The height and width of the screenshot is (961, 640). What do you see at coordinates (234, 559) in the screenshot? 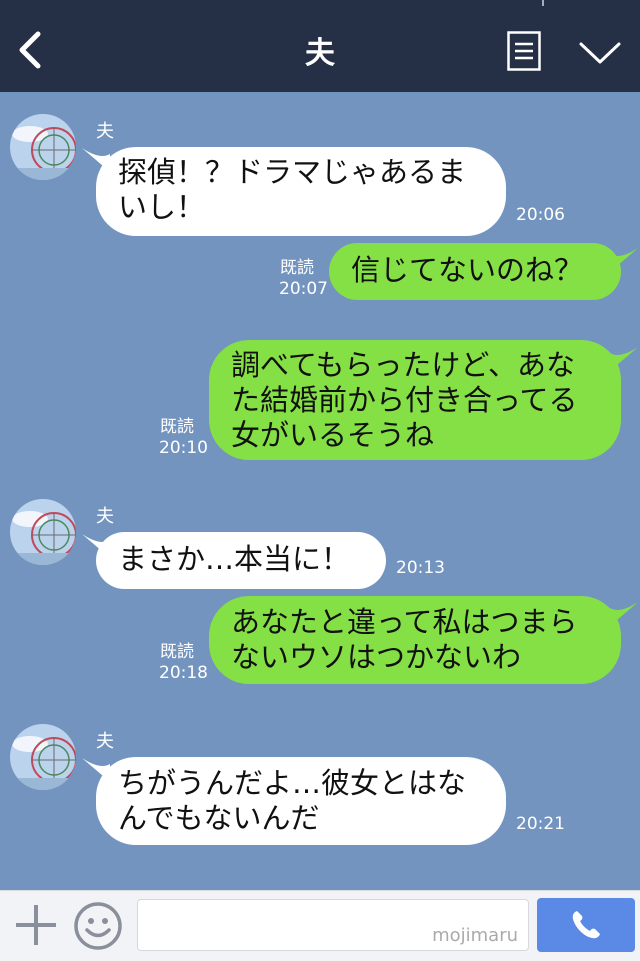
I see `message-line: まさか…本当に！` at bounding box center [234, 559].